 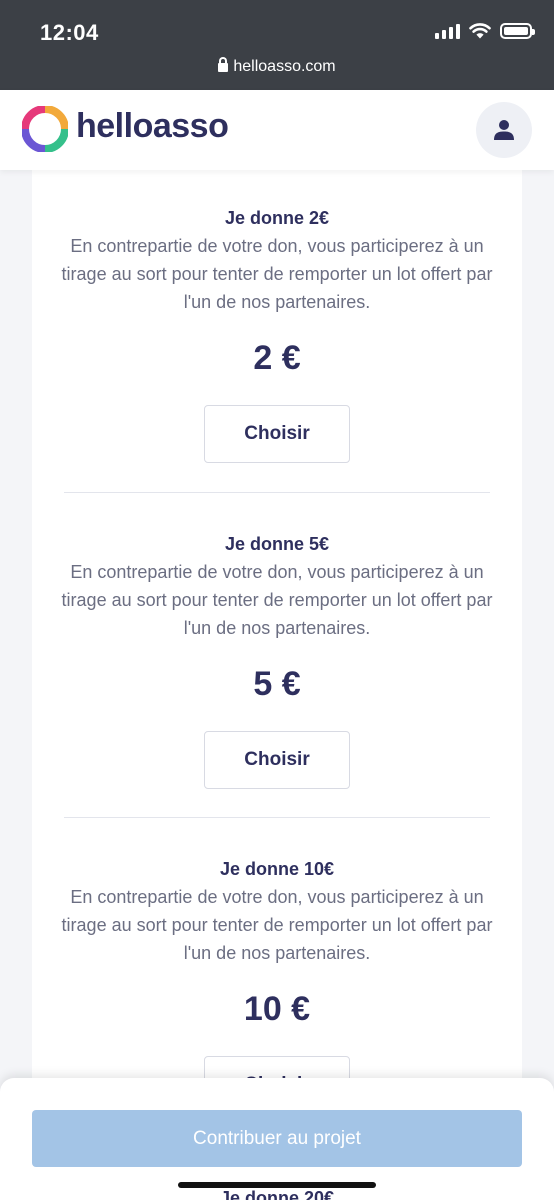 What do you see at coordinates (277, 358) in the screenshot?
I see `offer-amount: 2 €` at bounding box center [277, 358].